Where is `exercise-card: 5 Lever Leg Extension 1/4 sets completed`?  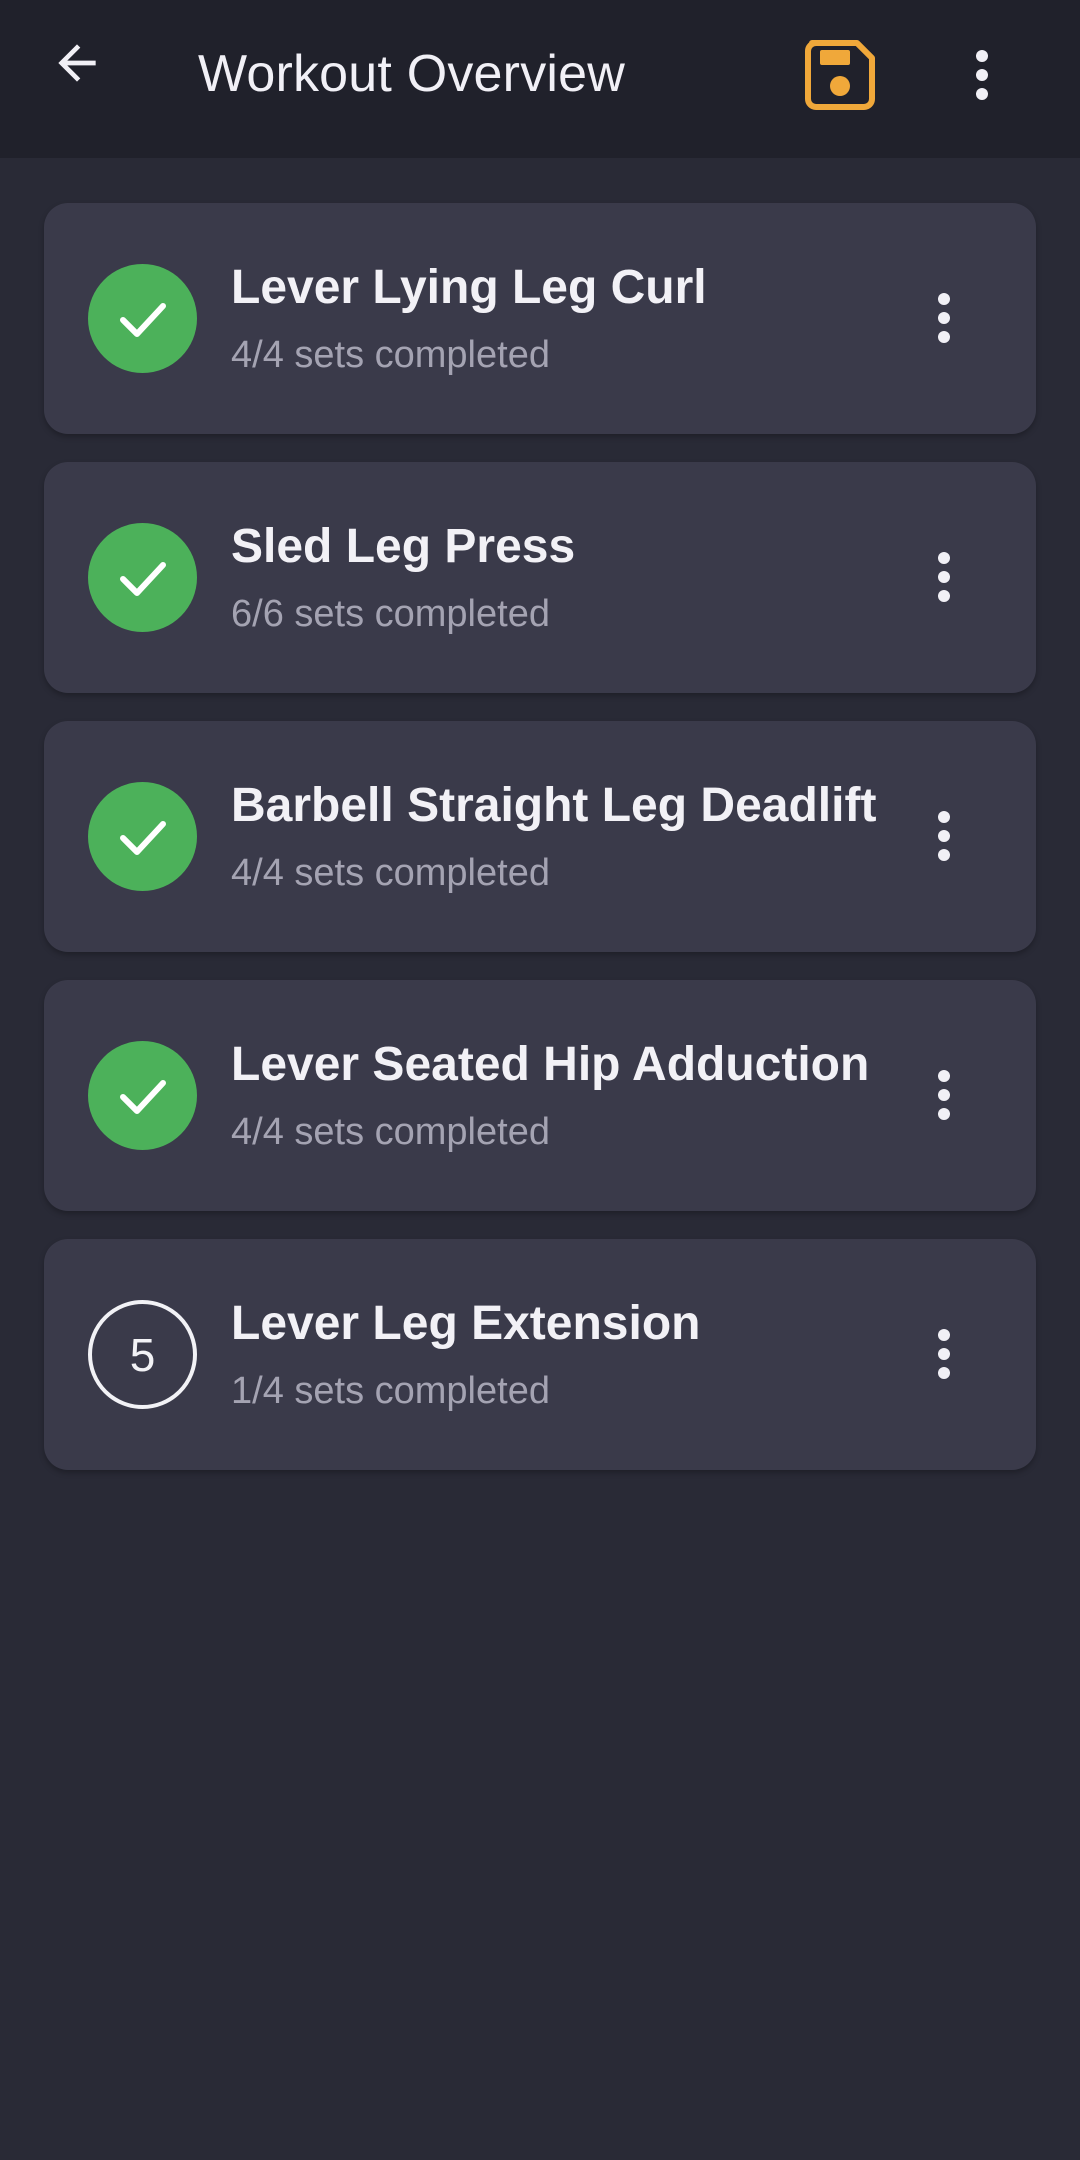
exercise-card: 5 Lever Leg Extension 1/4 sets completed is located at coordinates (540, 1354).